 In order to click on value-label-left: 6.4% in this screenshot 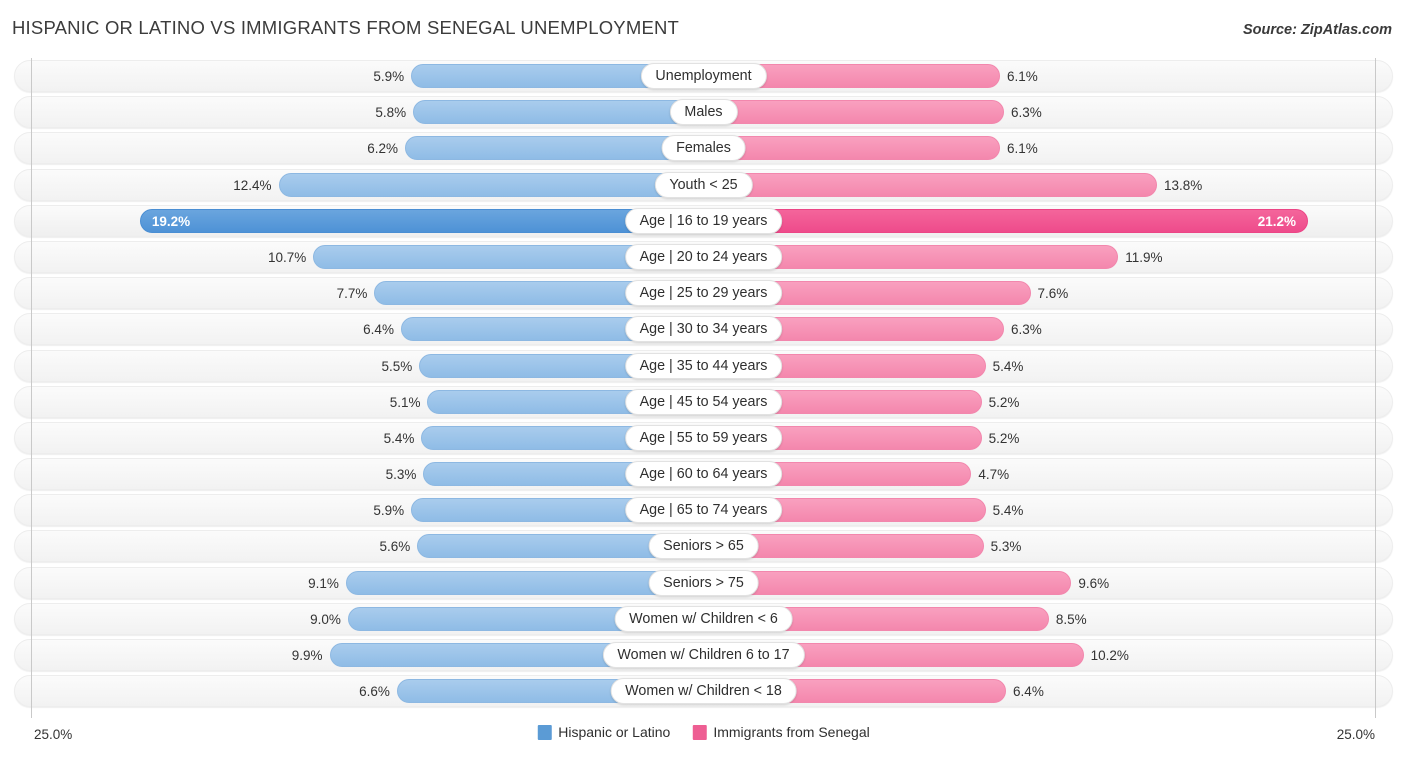, I will do `click(378, 330)`.